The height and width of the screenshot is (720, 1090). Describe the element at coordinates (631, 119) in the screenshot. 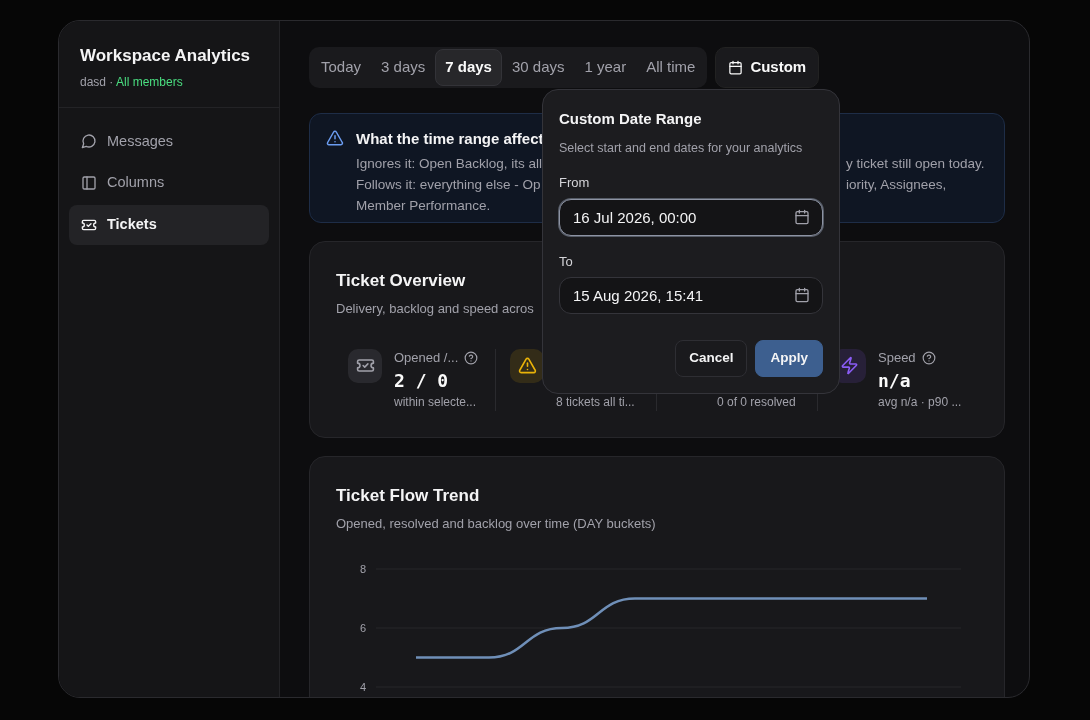

I see `popover-title: Custom Date Range` at that location.